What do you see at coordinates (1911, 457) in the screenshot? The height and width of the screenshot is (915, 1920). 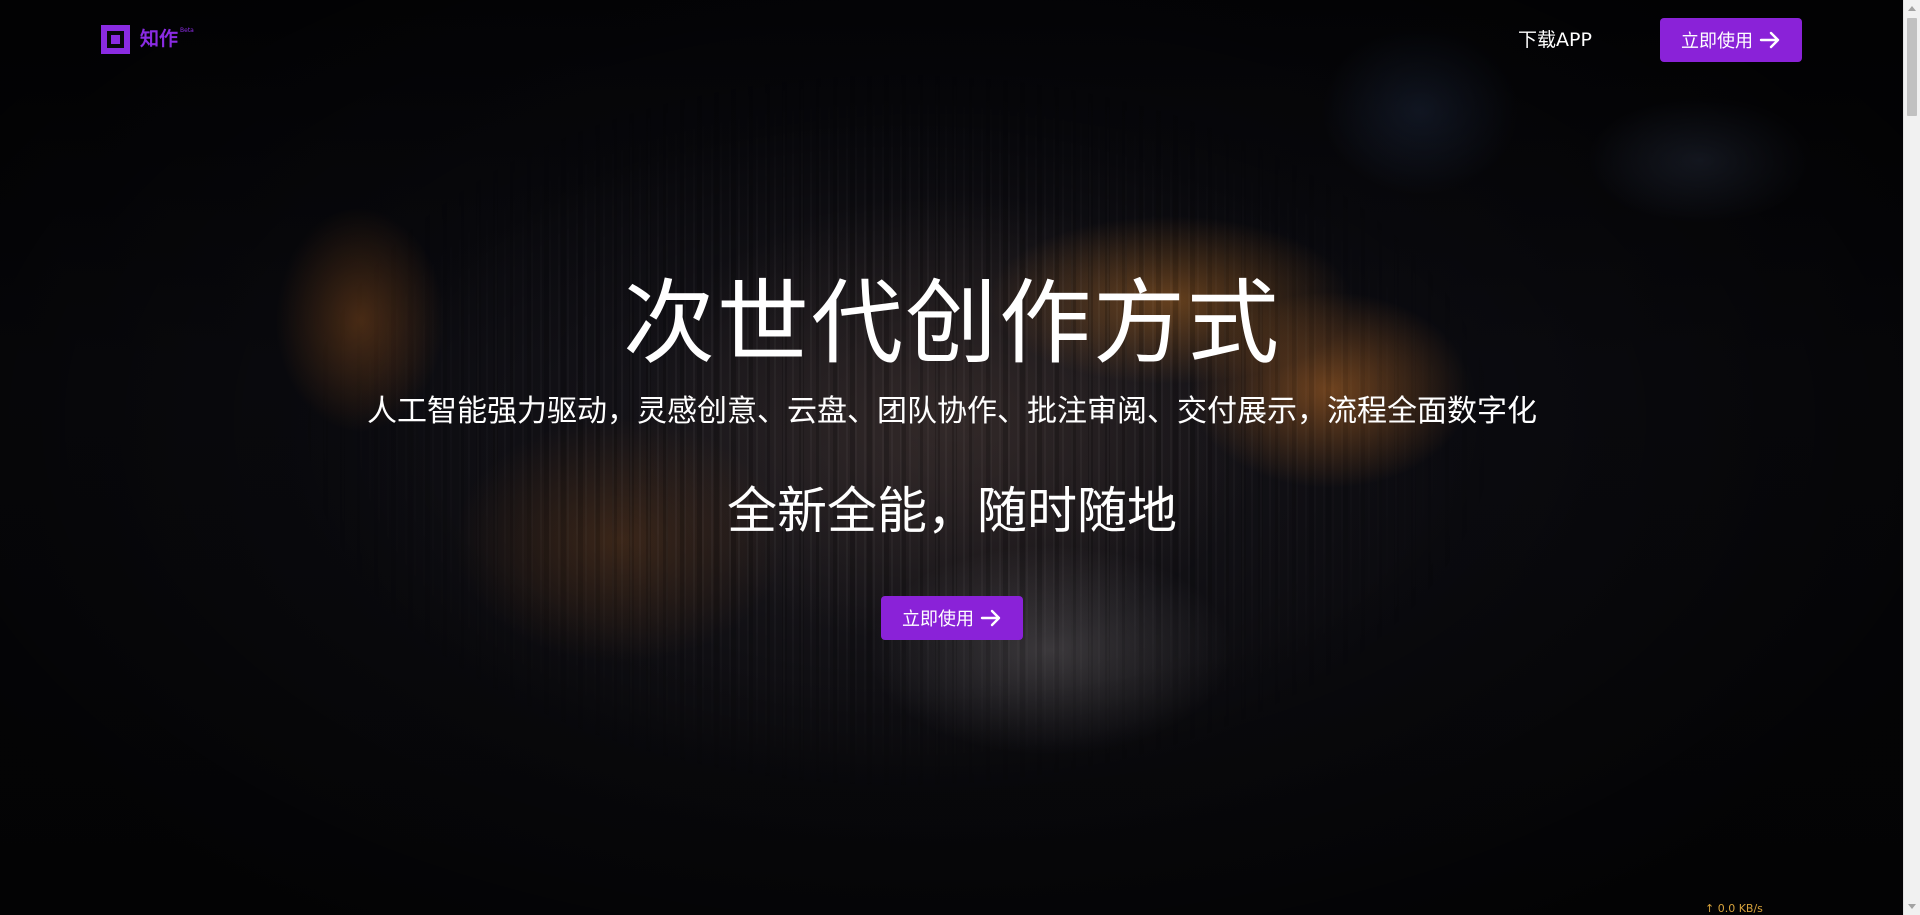 I see `vertical-scrollbar` at bounding box center [1911, 457].